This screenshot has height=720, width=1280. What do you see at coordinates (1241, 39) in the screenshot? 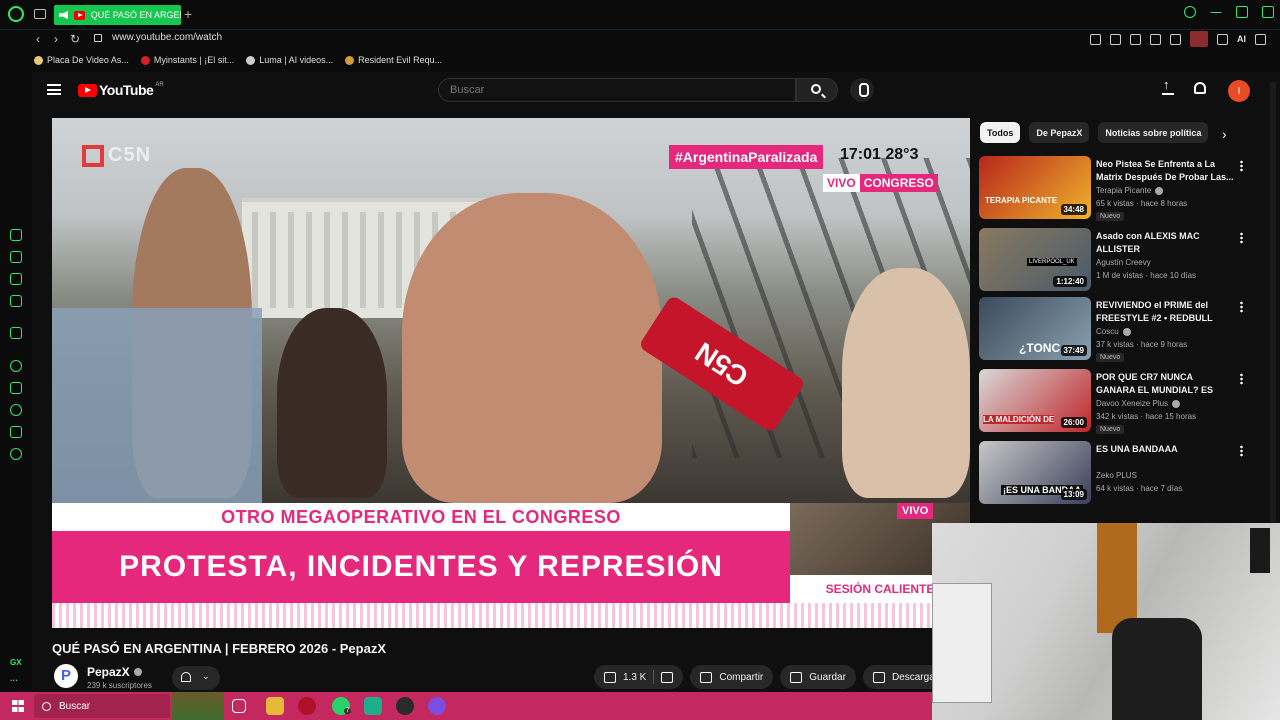
I see `aria-ai-button: AI` at bounding box center [1241, 39].